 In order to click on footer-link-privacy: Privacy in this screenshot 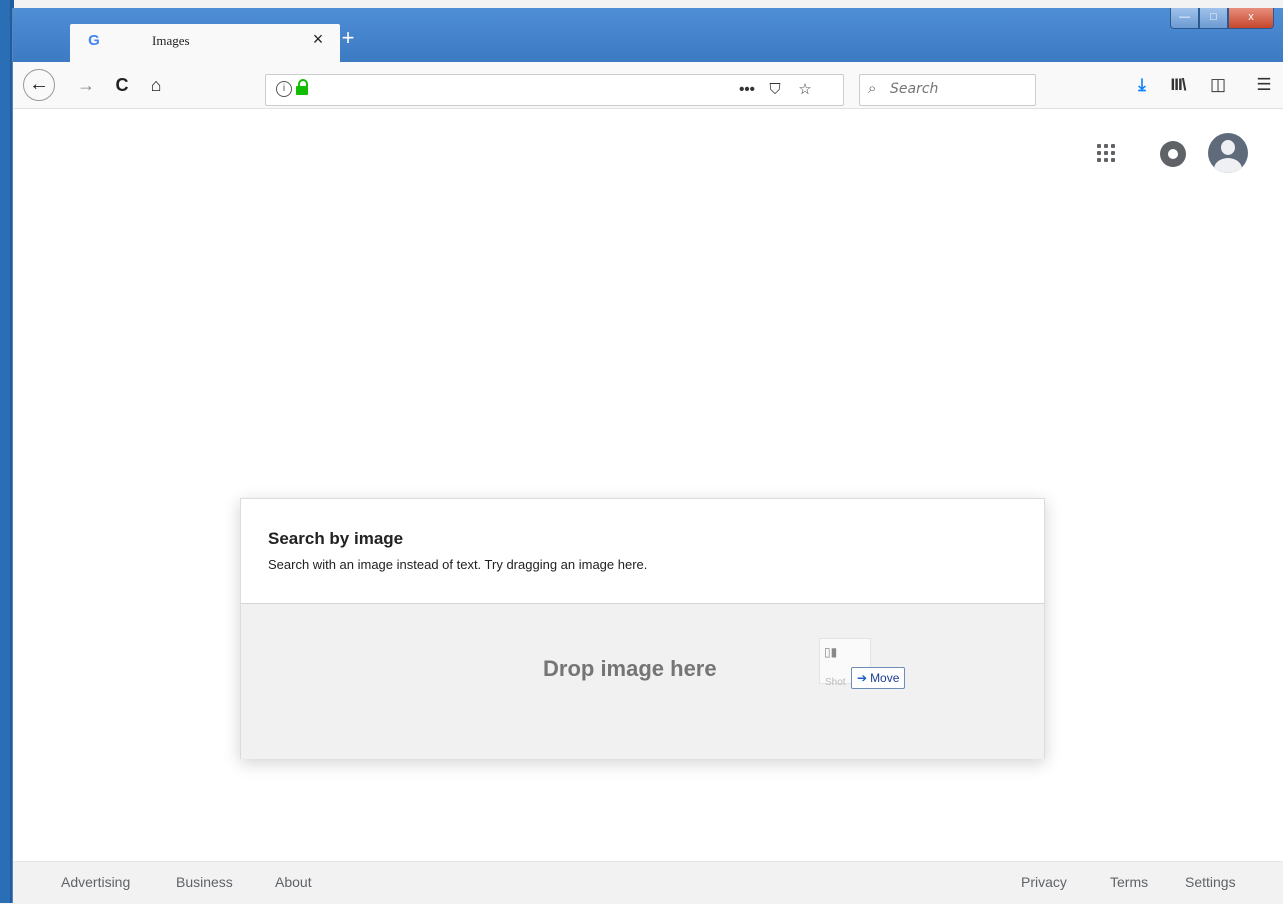, I will do `click(1044, 882)`.